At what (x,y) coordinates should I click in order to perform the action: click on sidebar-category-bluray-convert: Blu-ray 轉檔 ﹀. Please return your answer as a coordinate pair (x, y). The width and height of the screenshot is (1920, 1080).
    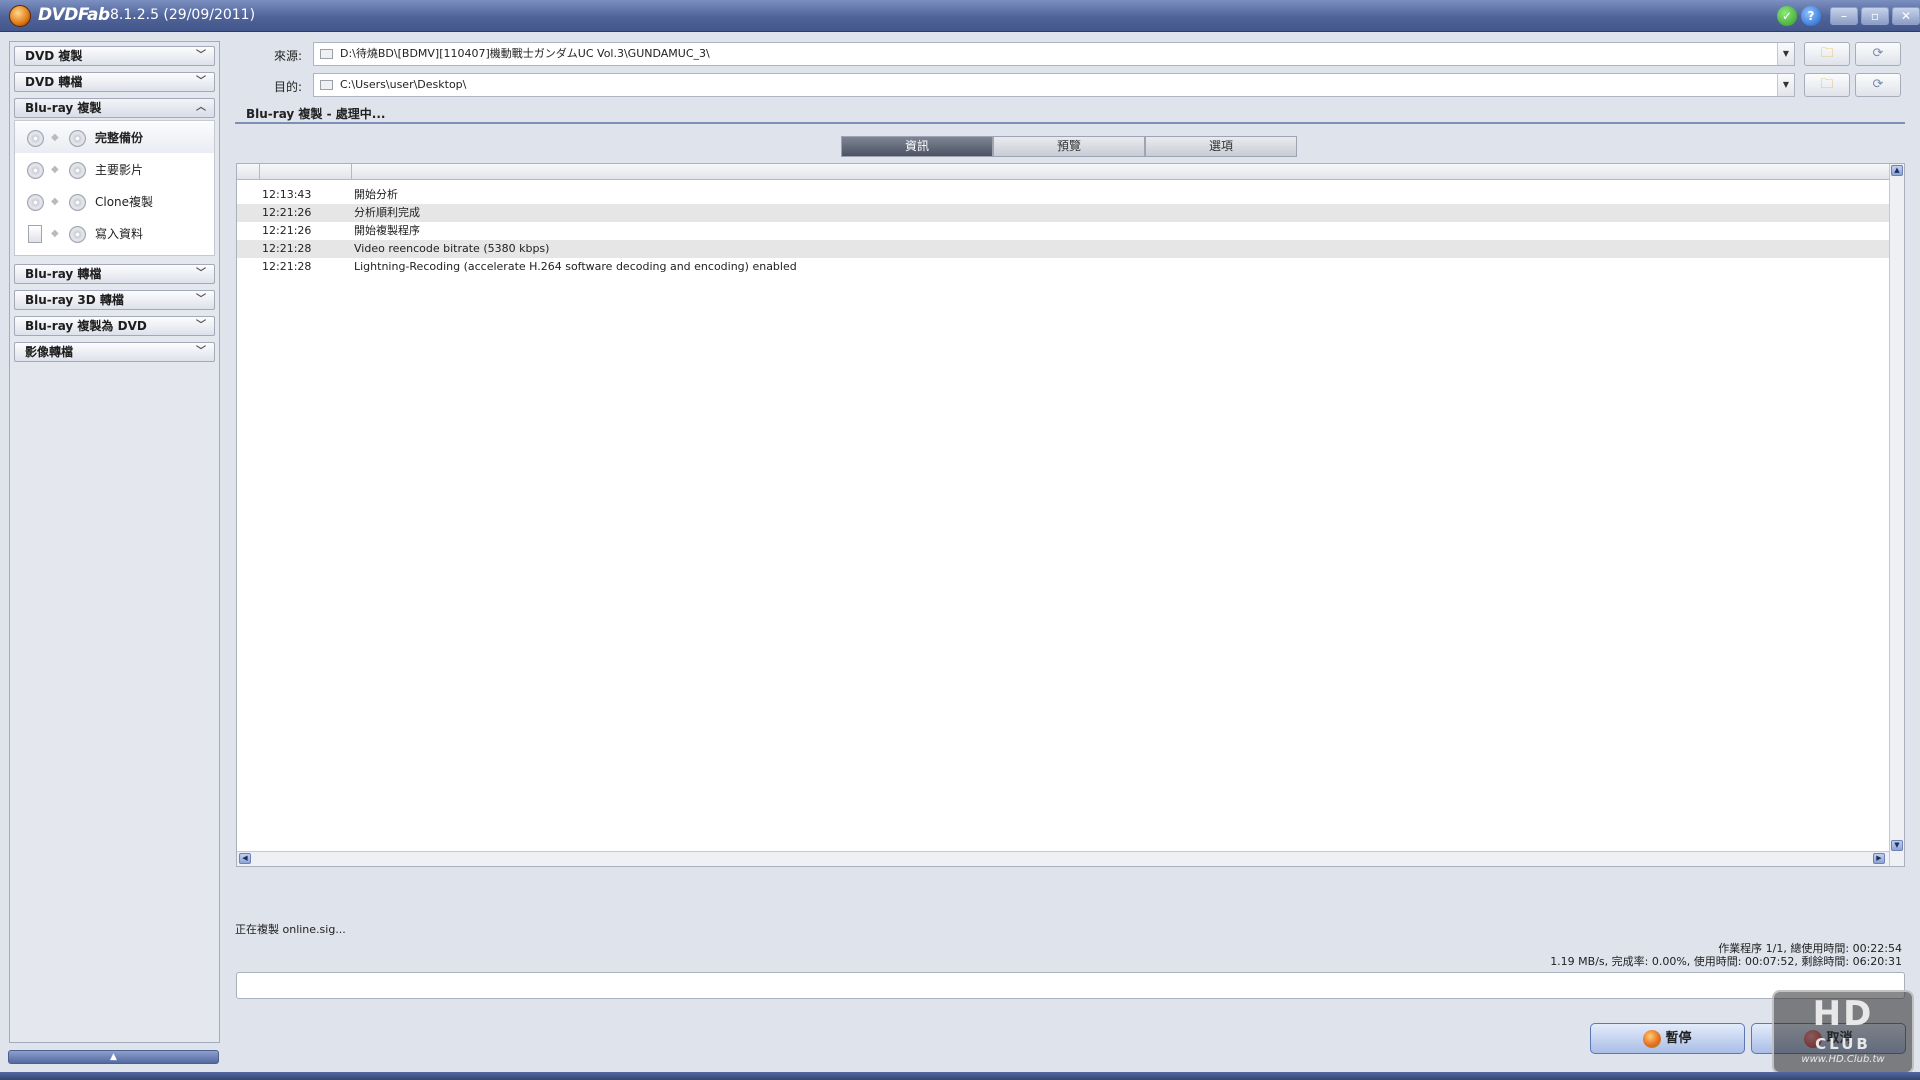
    Looking at the image, I should click on (114, 274).